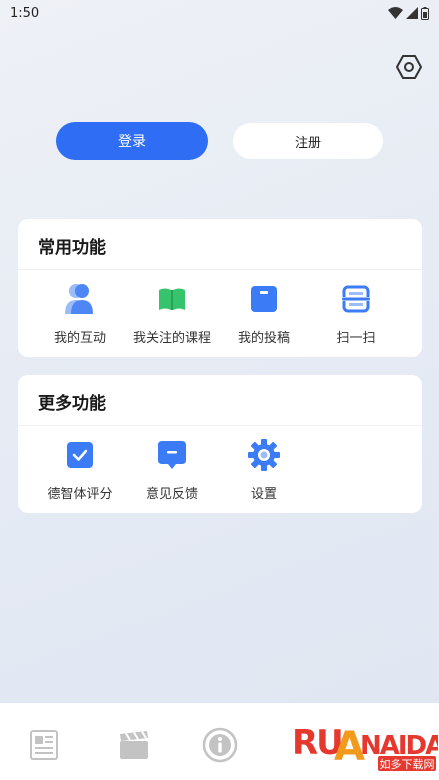  Describe the element at coordinates (395, 13) in the screenshot. I see `wifi-icon` at that location.